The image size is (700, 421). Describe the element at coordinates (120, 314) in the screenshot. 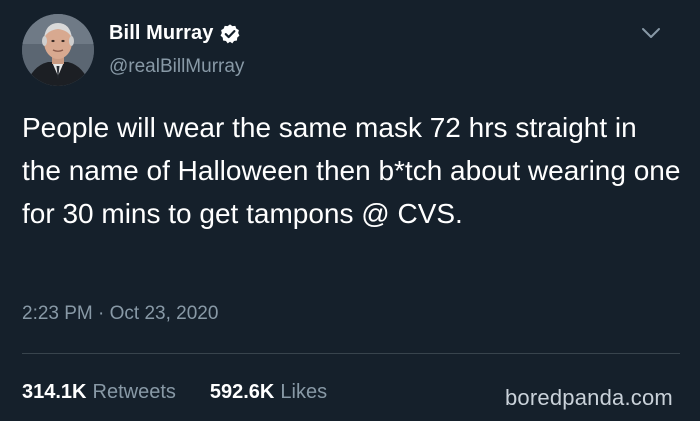

I see `tweet-timestamp: 2:23 PM · Oct 23, 2020` at that location.